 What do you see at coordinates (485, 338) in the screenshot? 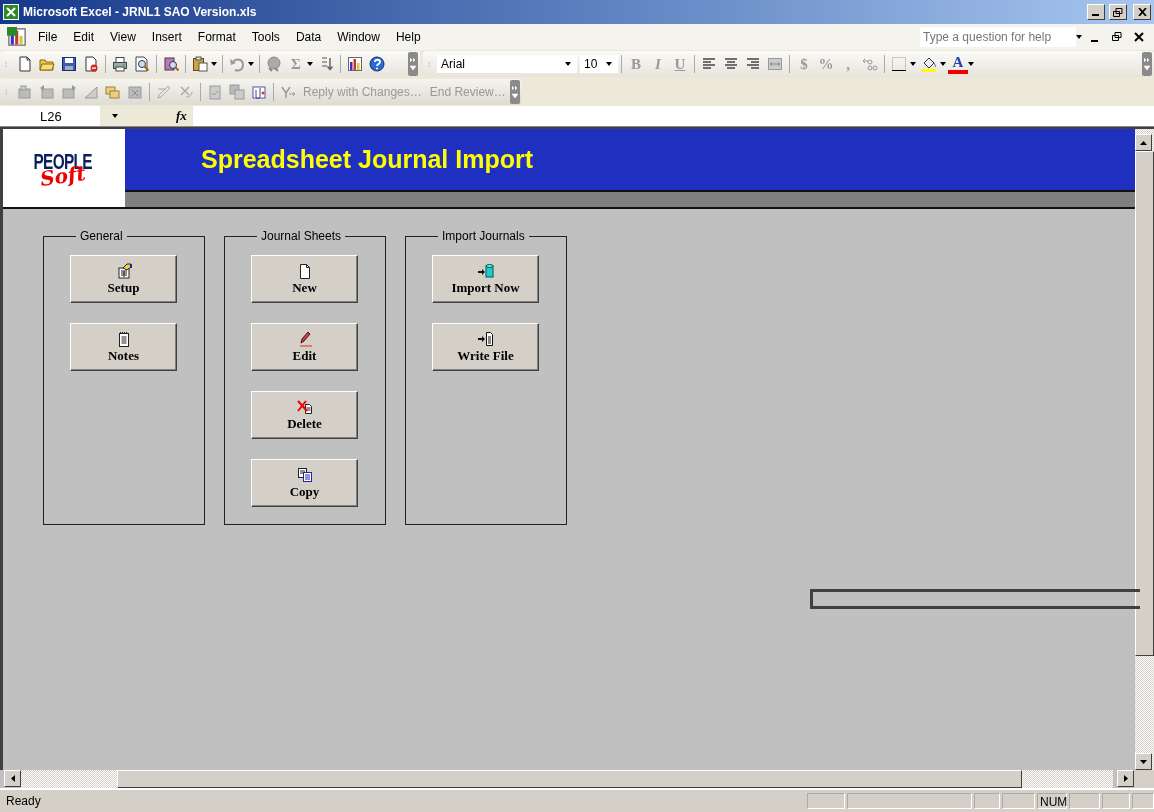
I see `arrow-document-icon` at bounding box center [485, 338].